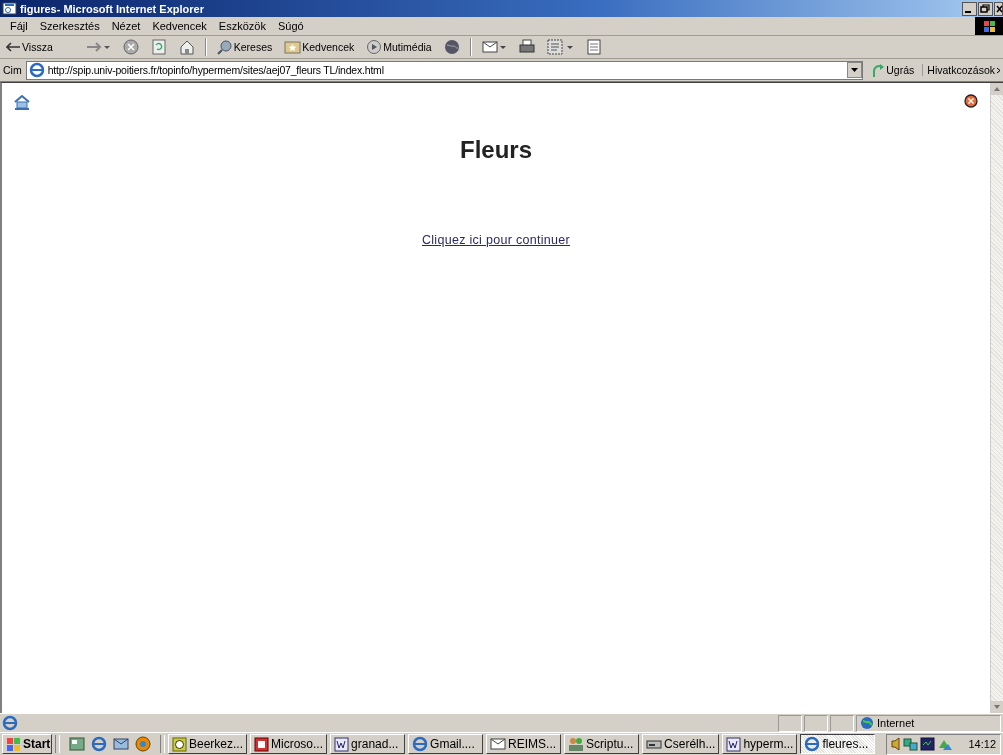 This screenshot has height=755, width=1003. Describe the element at coordinates (9, 8) in the screenshot. I see `window-icon` at that location.